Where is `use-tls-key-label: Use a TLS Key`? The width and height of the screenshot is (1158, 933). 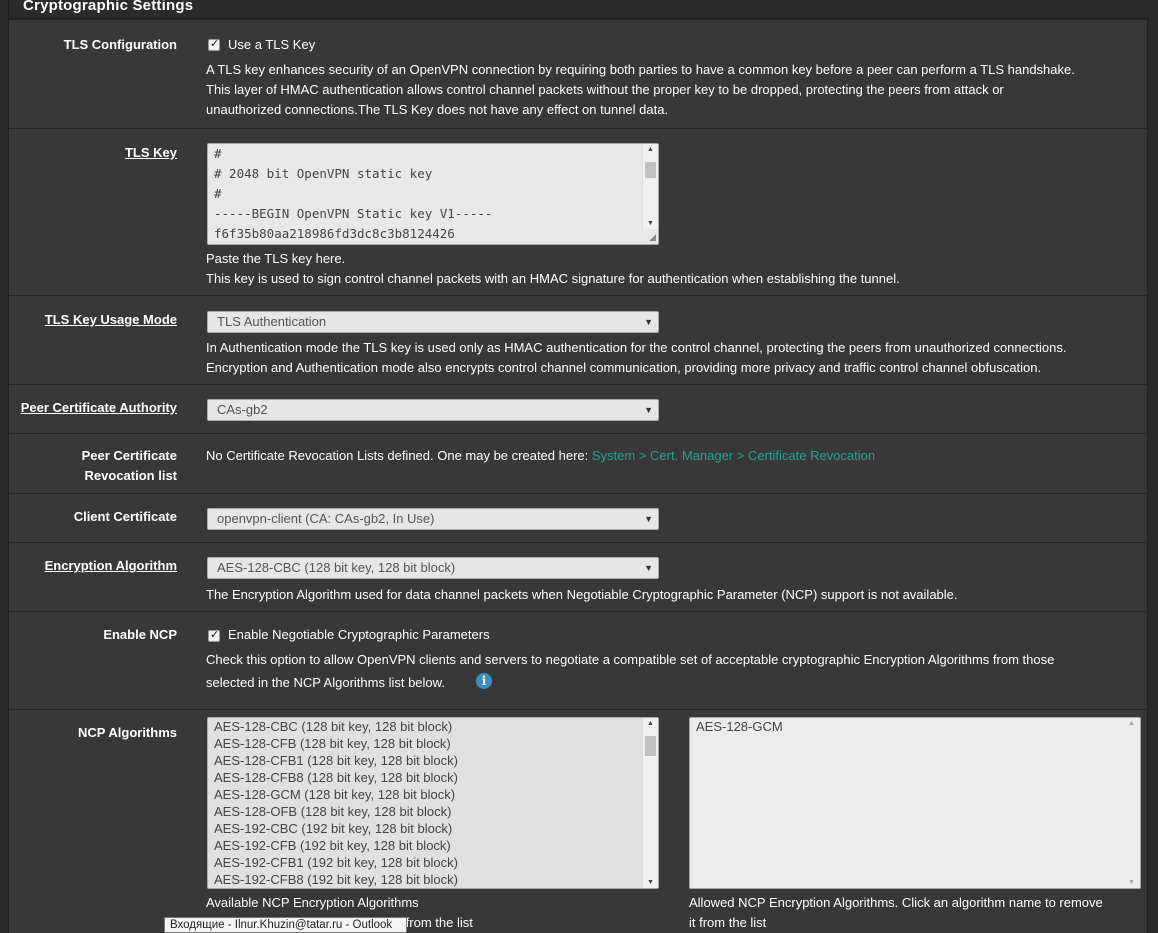 use-tls-key-label: Use a TLS Key is located at coordinates (271, 45).